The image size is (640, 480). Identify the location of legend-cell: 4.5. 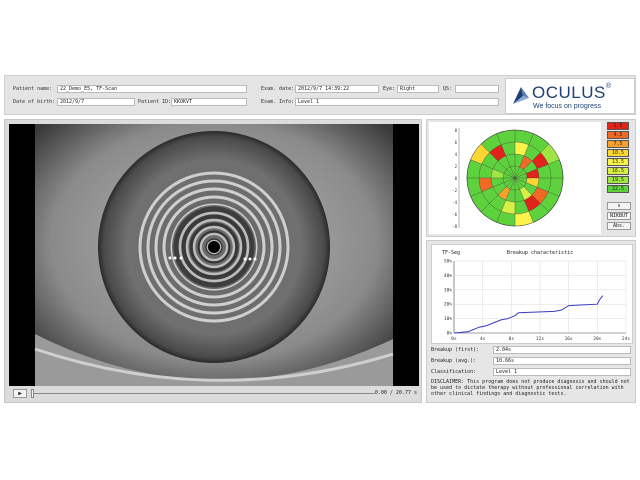
(618, 135).